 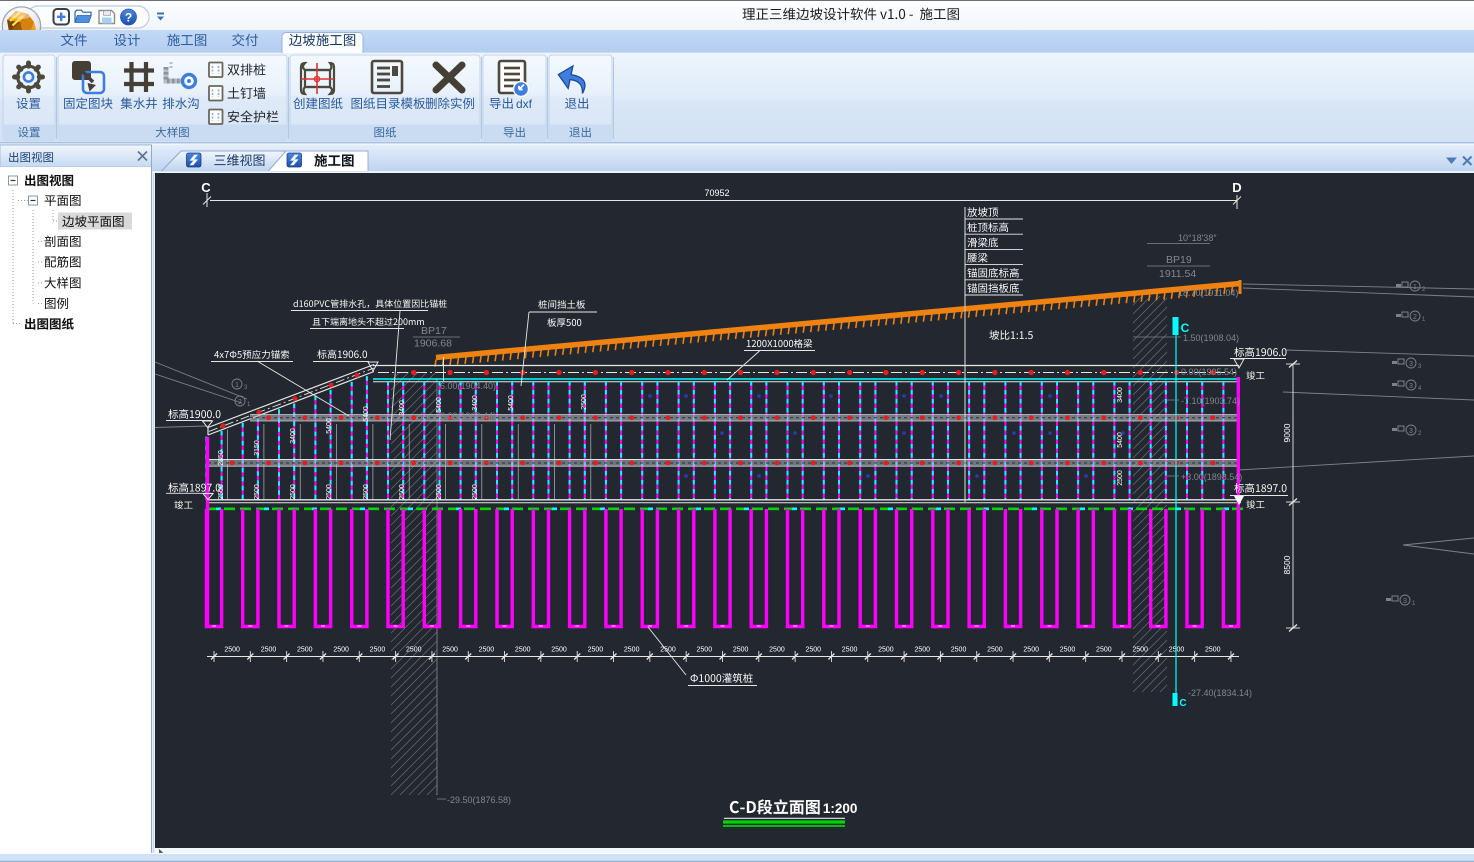 What do you see at coordinates (479, 800) in the screenshot?
I see `svg-text: -29.50(1876.58)` at bounding box center [479, 800].